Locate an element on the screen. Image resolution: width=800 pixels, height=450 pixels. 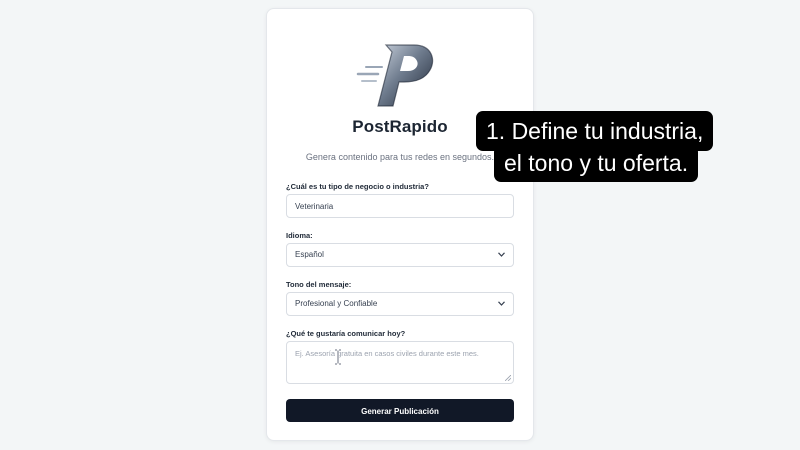
language-selected-value: Español is located at coordinates (309, 254).